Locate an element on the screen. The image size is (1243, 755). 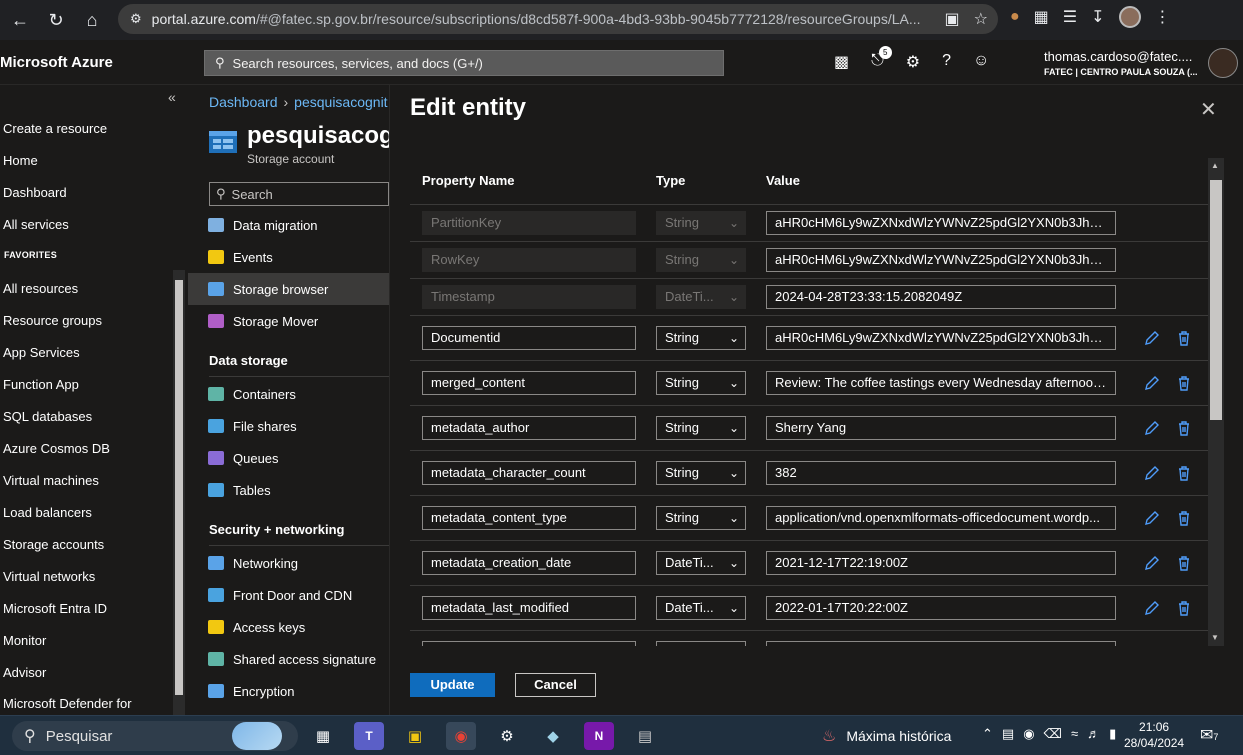
collapse-menu-icon: « is located at coordinates (172, 97).